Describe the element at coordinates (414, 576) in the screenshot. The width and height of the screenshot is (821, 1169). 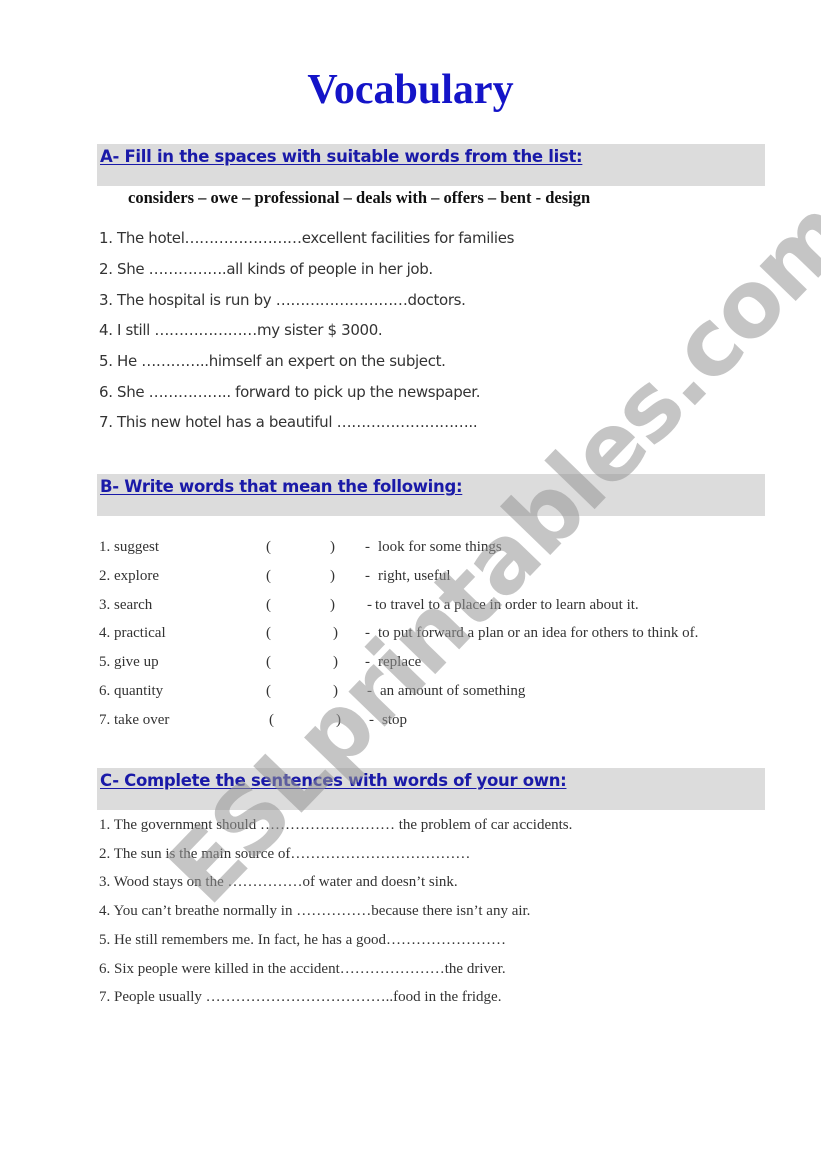
I see `definition: right, useful` at that location.